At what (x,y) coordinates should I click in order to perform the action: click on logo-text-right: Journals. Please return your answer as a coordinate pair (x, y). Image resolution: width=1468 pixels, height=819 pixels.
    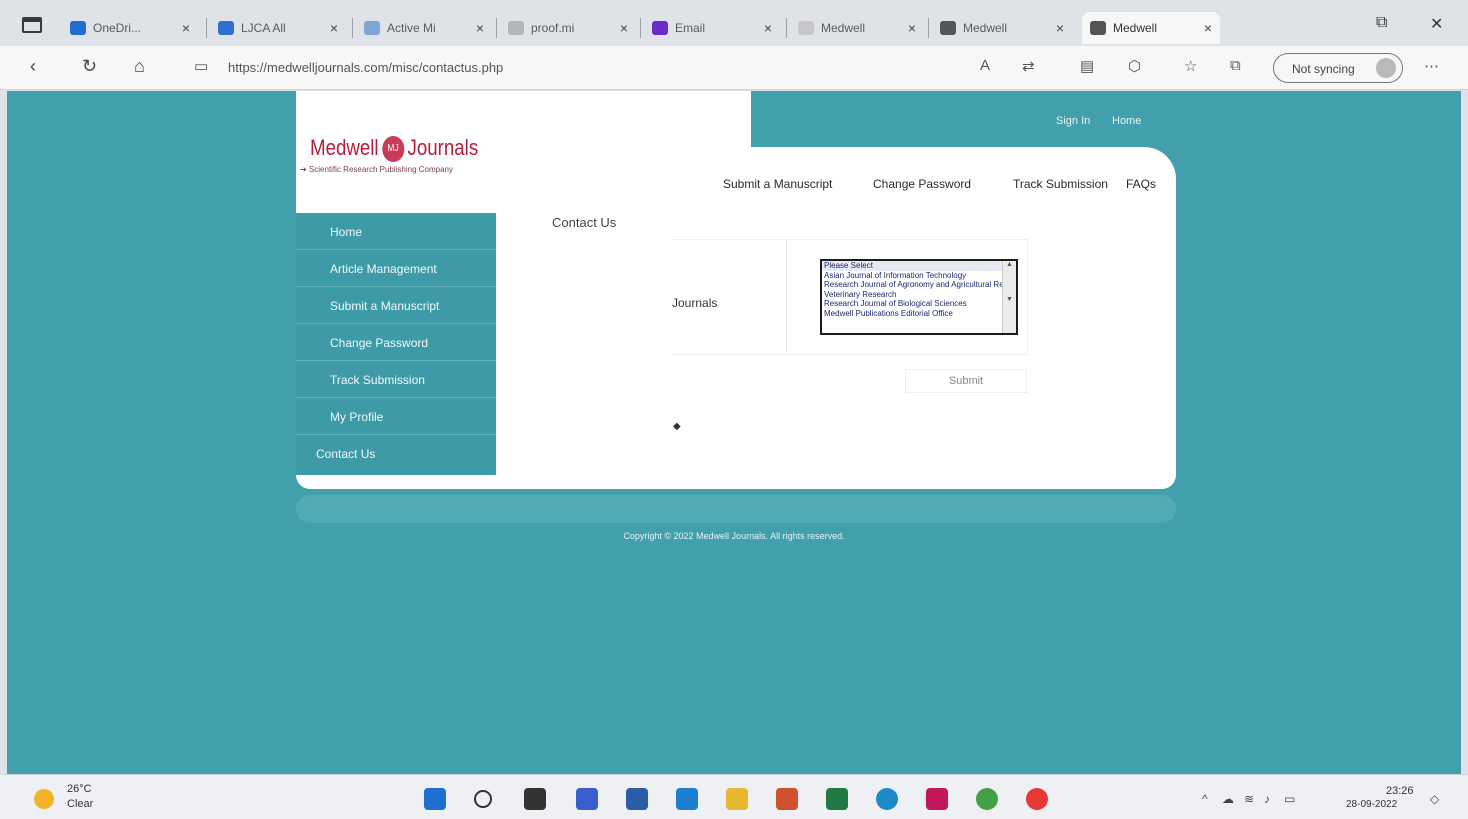
    Looking at the image, I should click on (443, 147).